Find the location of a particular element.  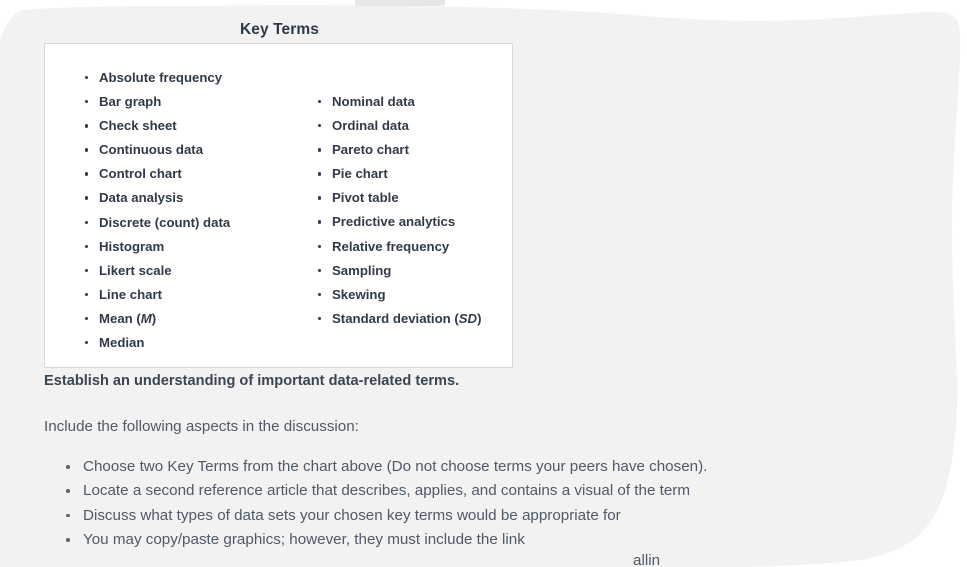

key-term-item: Likert scale is located at coordinates (157, 271).